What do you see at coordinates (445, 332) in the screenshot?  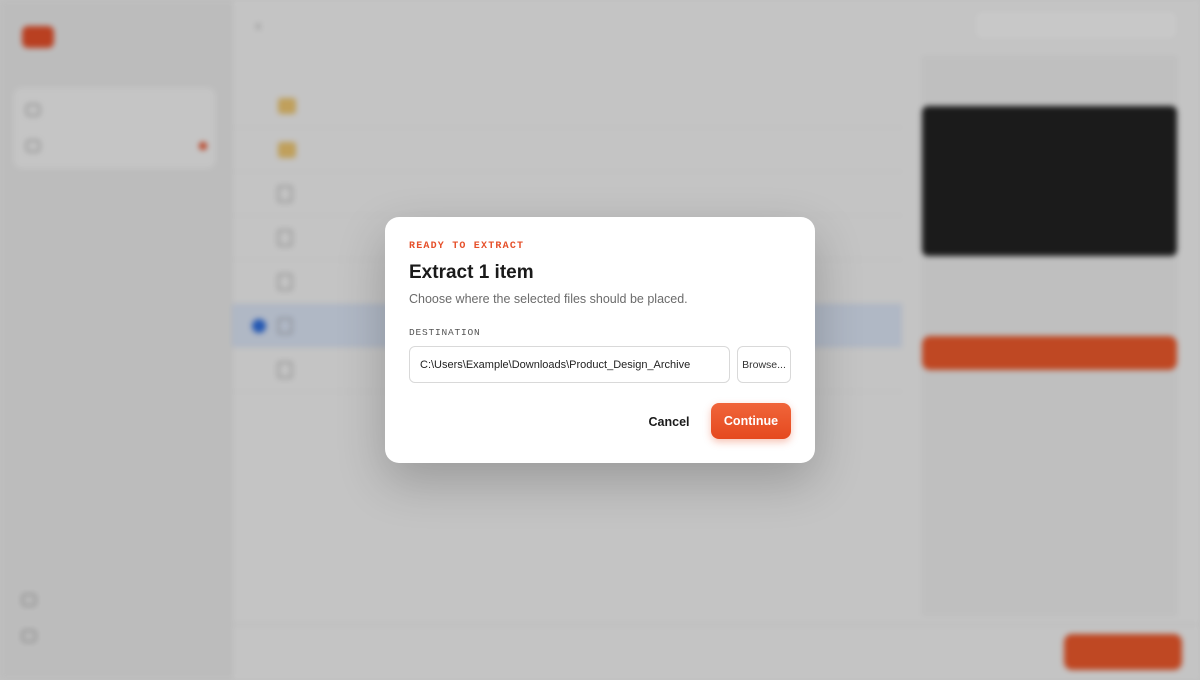 I see `destination-label: DESTINATION` at bounding box center [445, 332].